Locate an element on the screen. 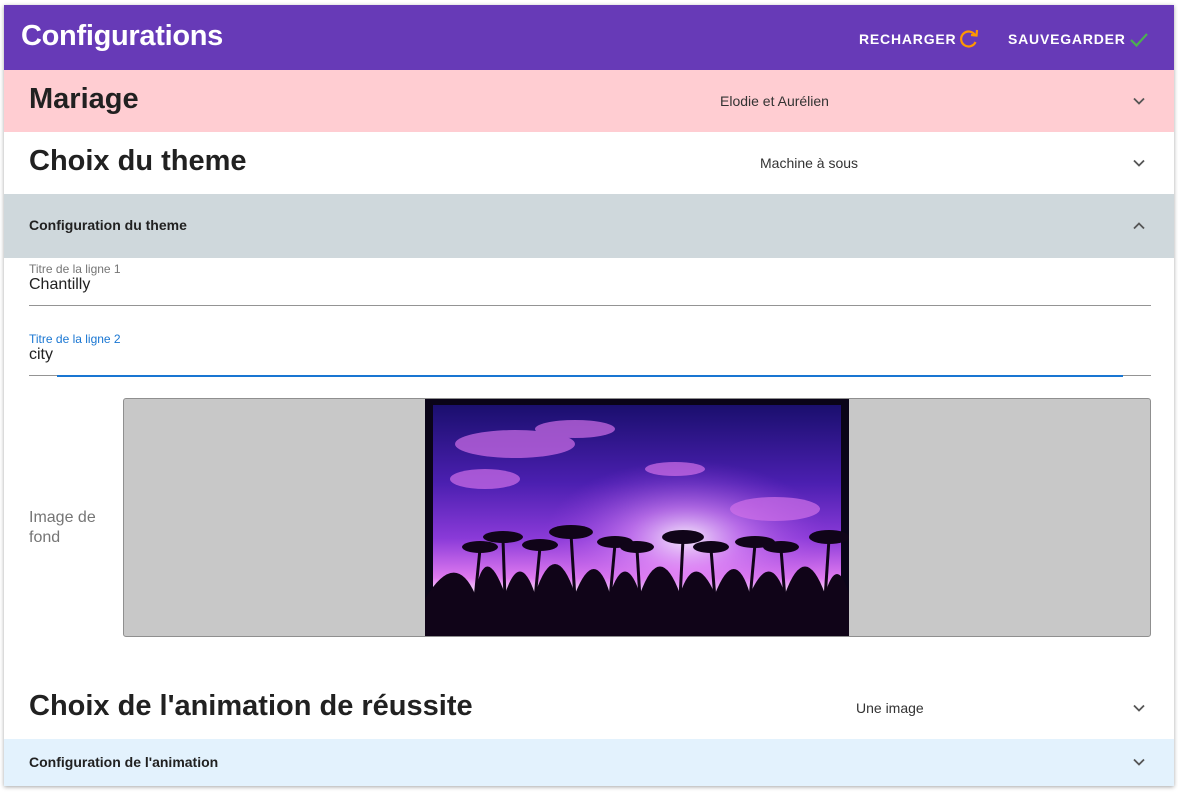 The image size is (1178, 793). background-image-preview is located at coordinates (637, 517).